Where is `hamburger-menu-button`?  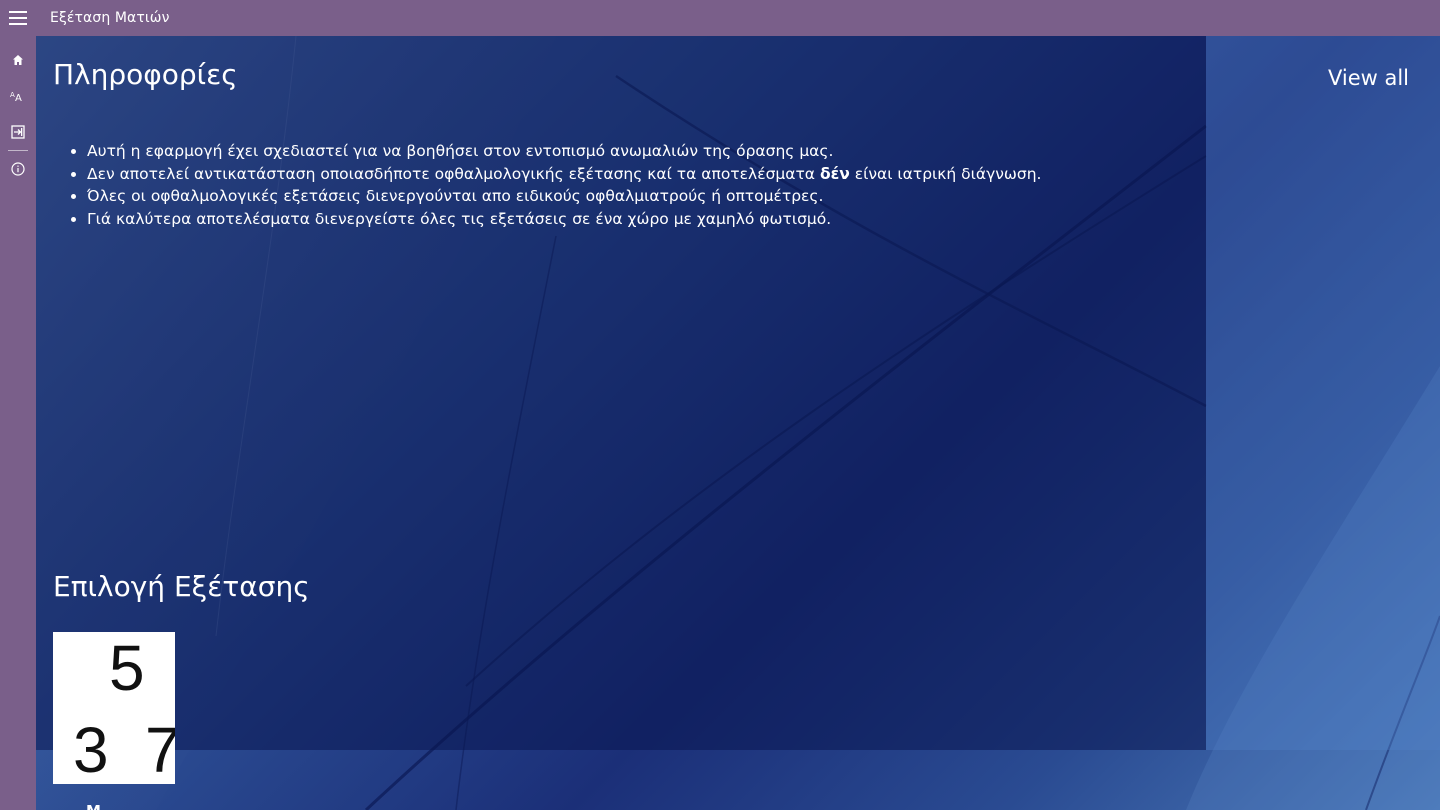 hamburger-menu-button is located at coordinates (18, 18).